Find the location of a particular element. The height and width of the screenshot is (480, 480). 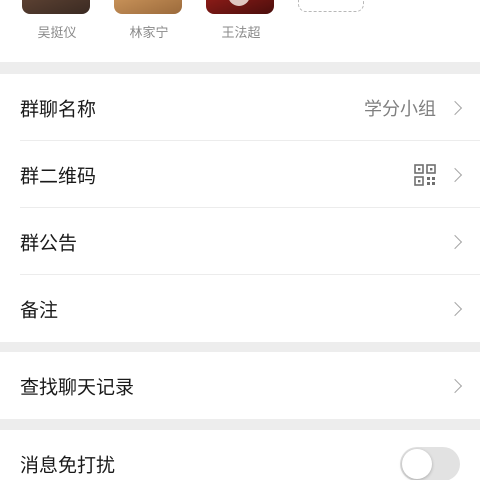

do-not-disturb-toggle is located at coordinates (430, 463).